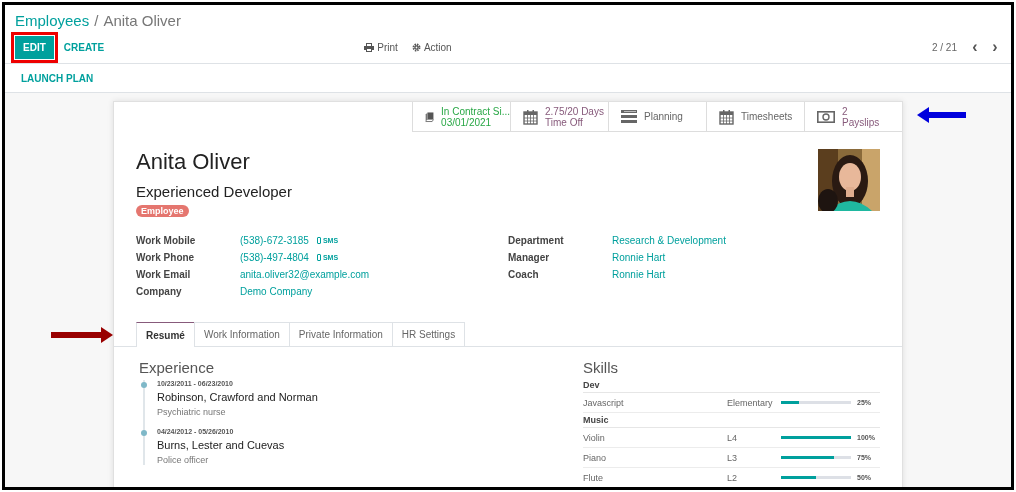 Image resolution: width=1016 pixels, height=492 pixels. Describe the element at coordinates (995, 47) in the screenshot. I see `next-button: ›` at that location.